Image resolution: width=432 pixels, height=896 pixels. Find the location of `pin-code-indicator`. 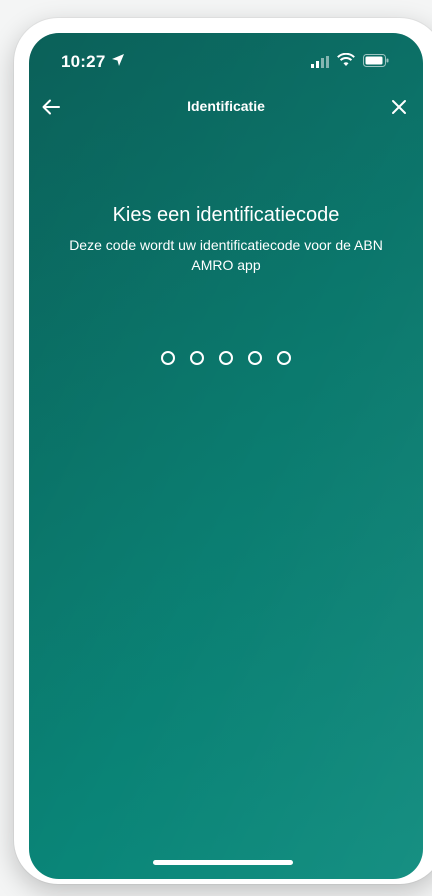

pin-code-indicator is located at coordinates (226, 358).